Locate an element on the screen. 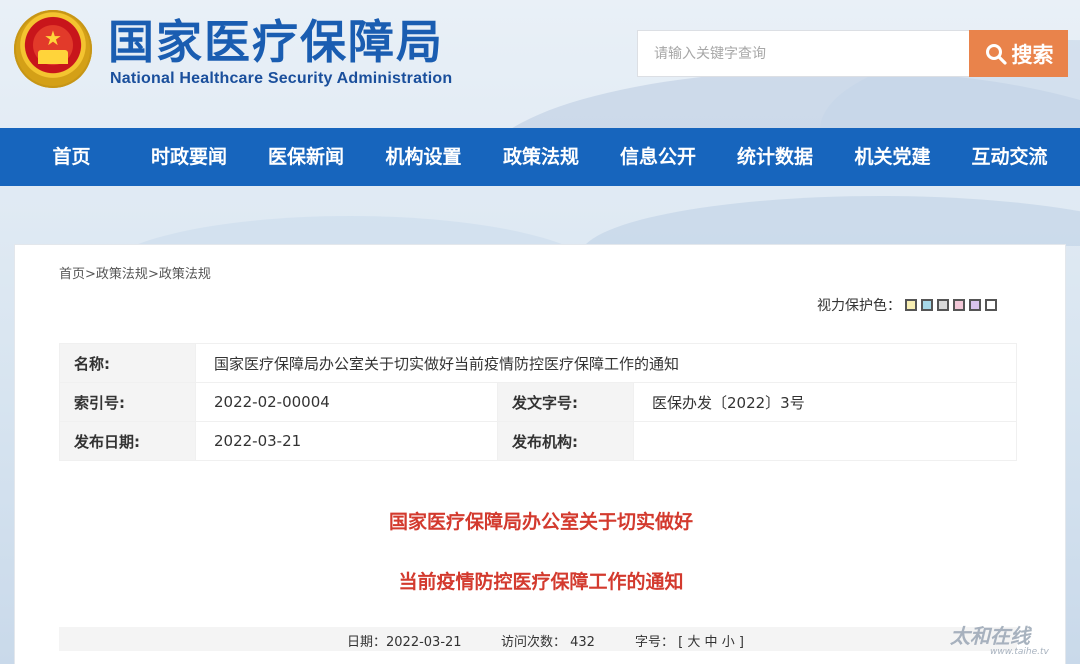 The height and width of the screenshot is (664, 1080). breadcrumb-policies: 政策法规 is located at coordinates (122, 274).